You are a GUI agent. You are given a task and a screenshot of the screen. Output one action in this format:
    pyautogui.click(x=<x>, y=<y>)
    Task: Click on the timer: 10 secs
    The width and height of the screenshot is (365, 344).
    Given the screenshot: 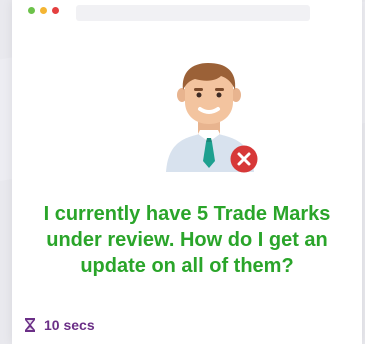 What is the action you would take?
    pyautogui.click(x=58, y=325)
    